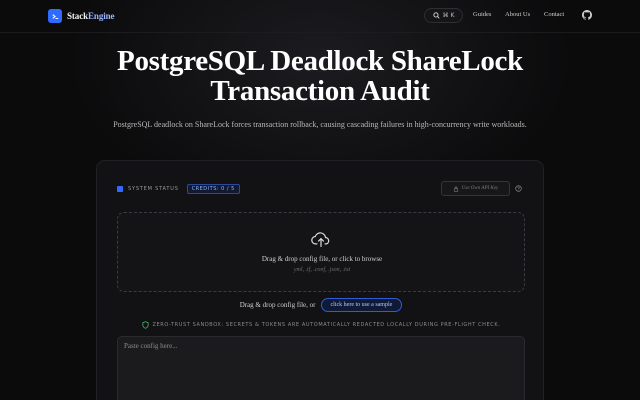 The image size is (640, 400). I want to click on lock-icon, so click(455, 189).